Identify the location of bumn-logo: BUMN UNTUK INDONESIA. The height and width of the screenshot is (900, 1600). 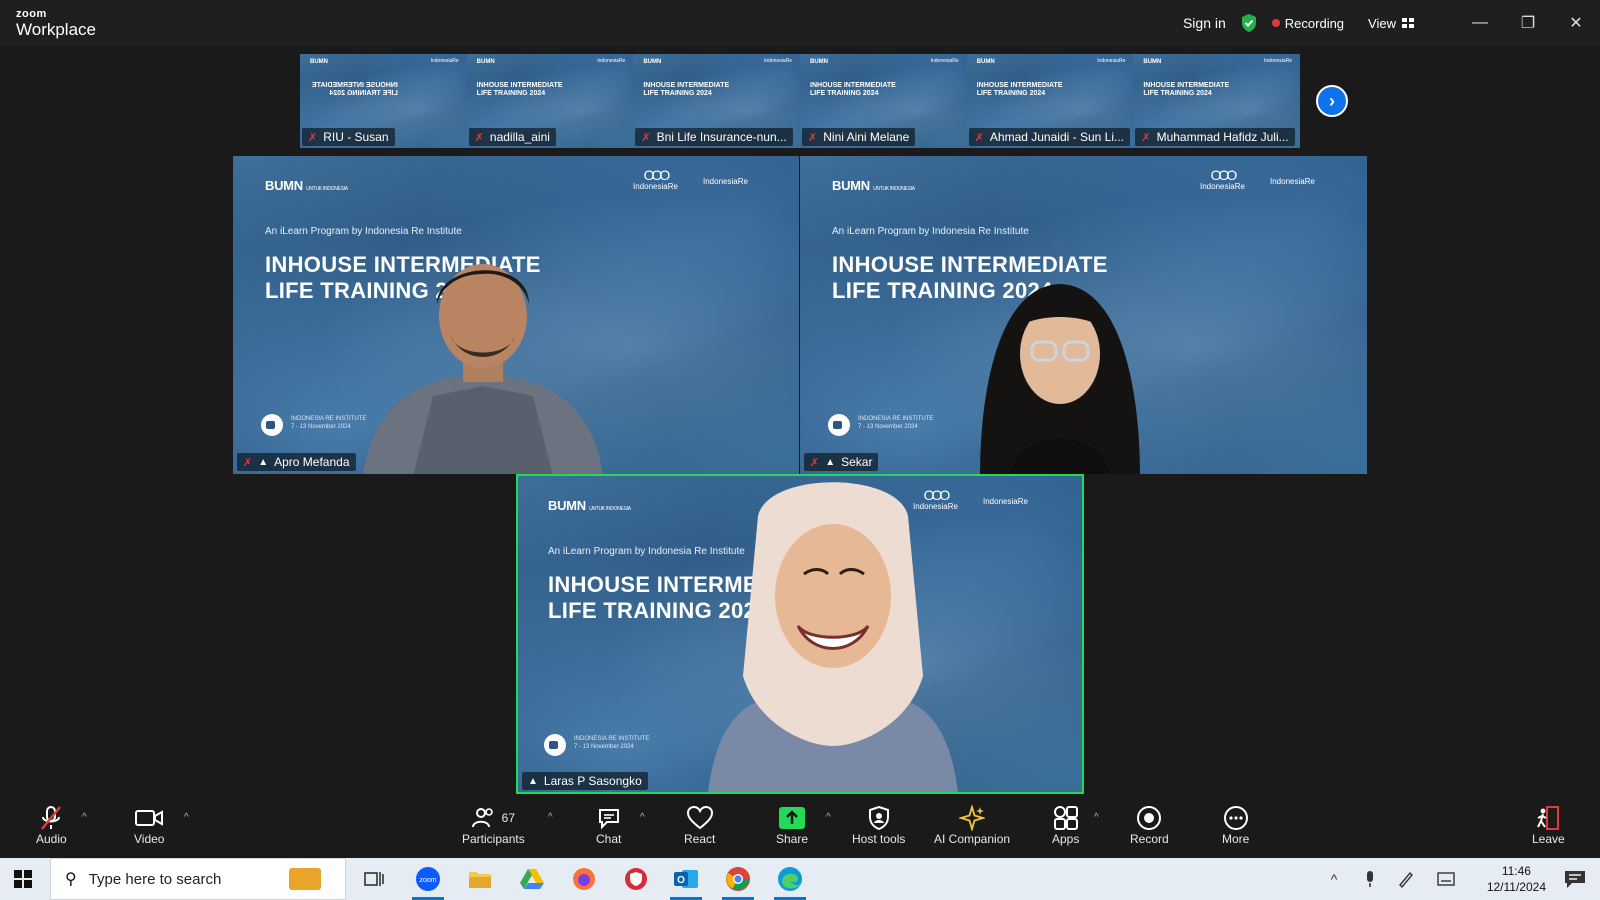
(589, 505).